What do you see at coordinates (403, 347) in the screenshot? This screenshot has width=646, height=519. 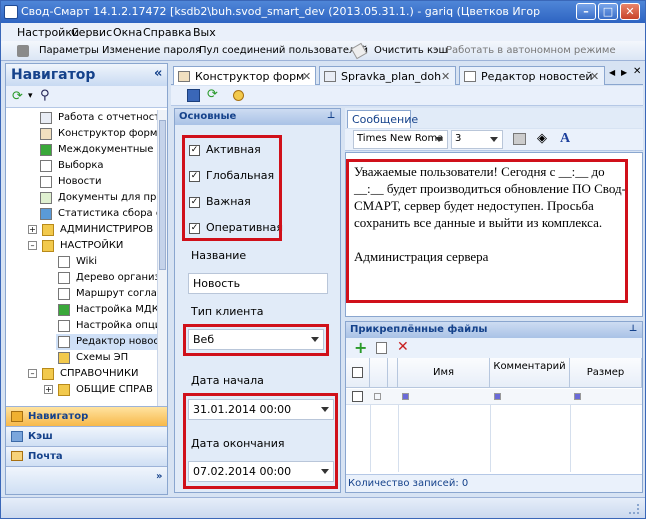 I see `delete-icon: ✕` at bounding box center [403, 347].